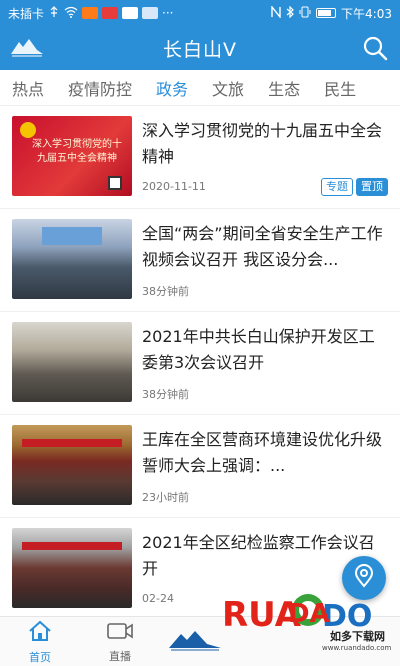 This screenshot has width=400, height=666. I want to click on nav-brand, so click(195, 641).